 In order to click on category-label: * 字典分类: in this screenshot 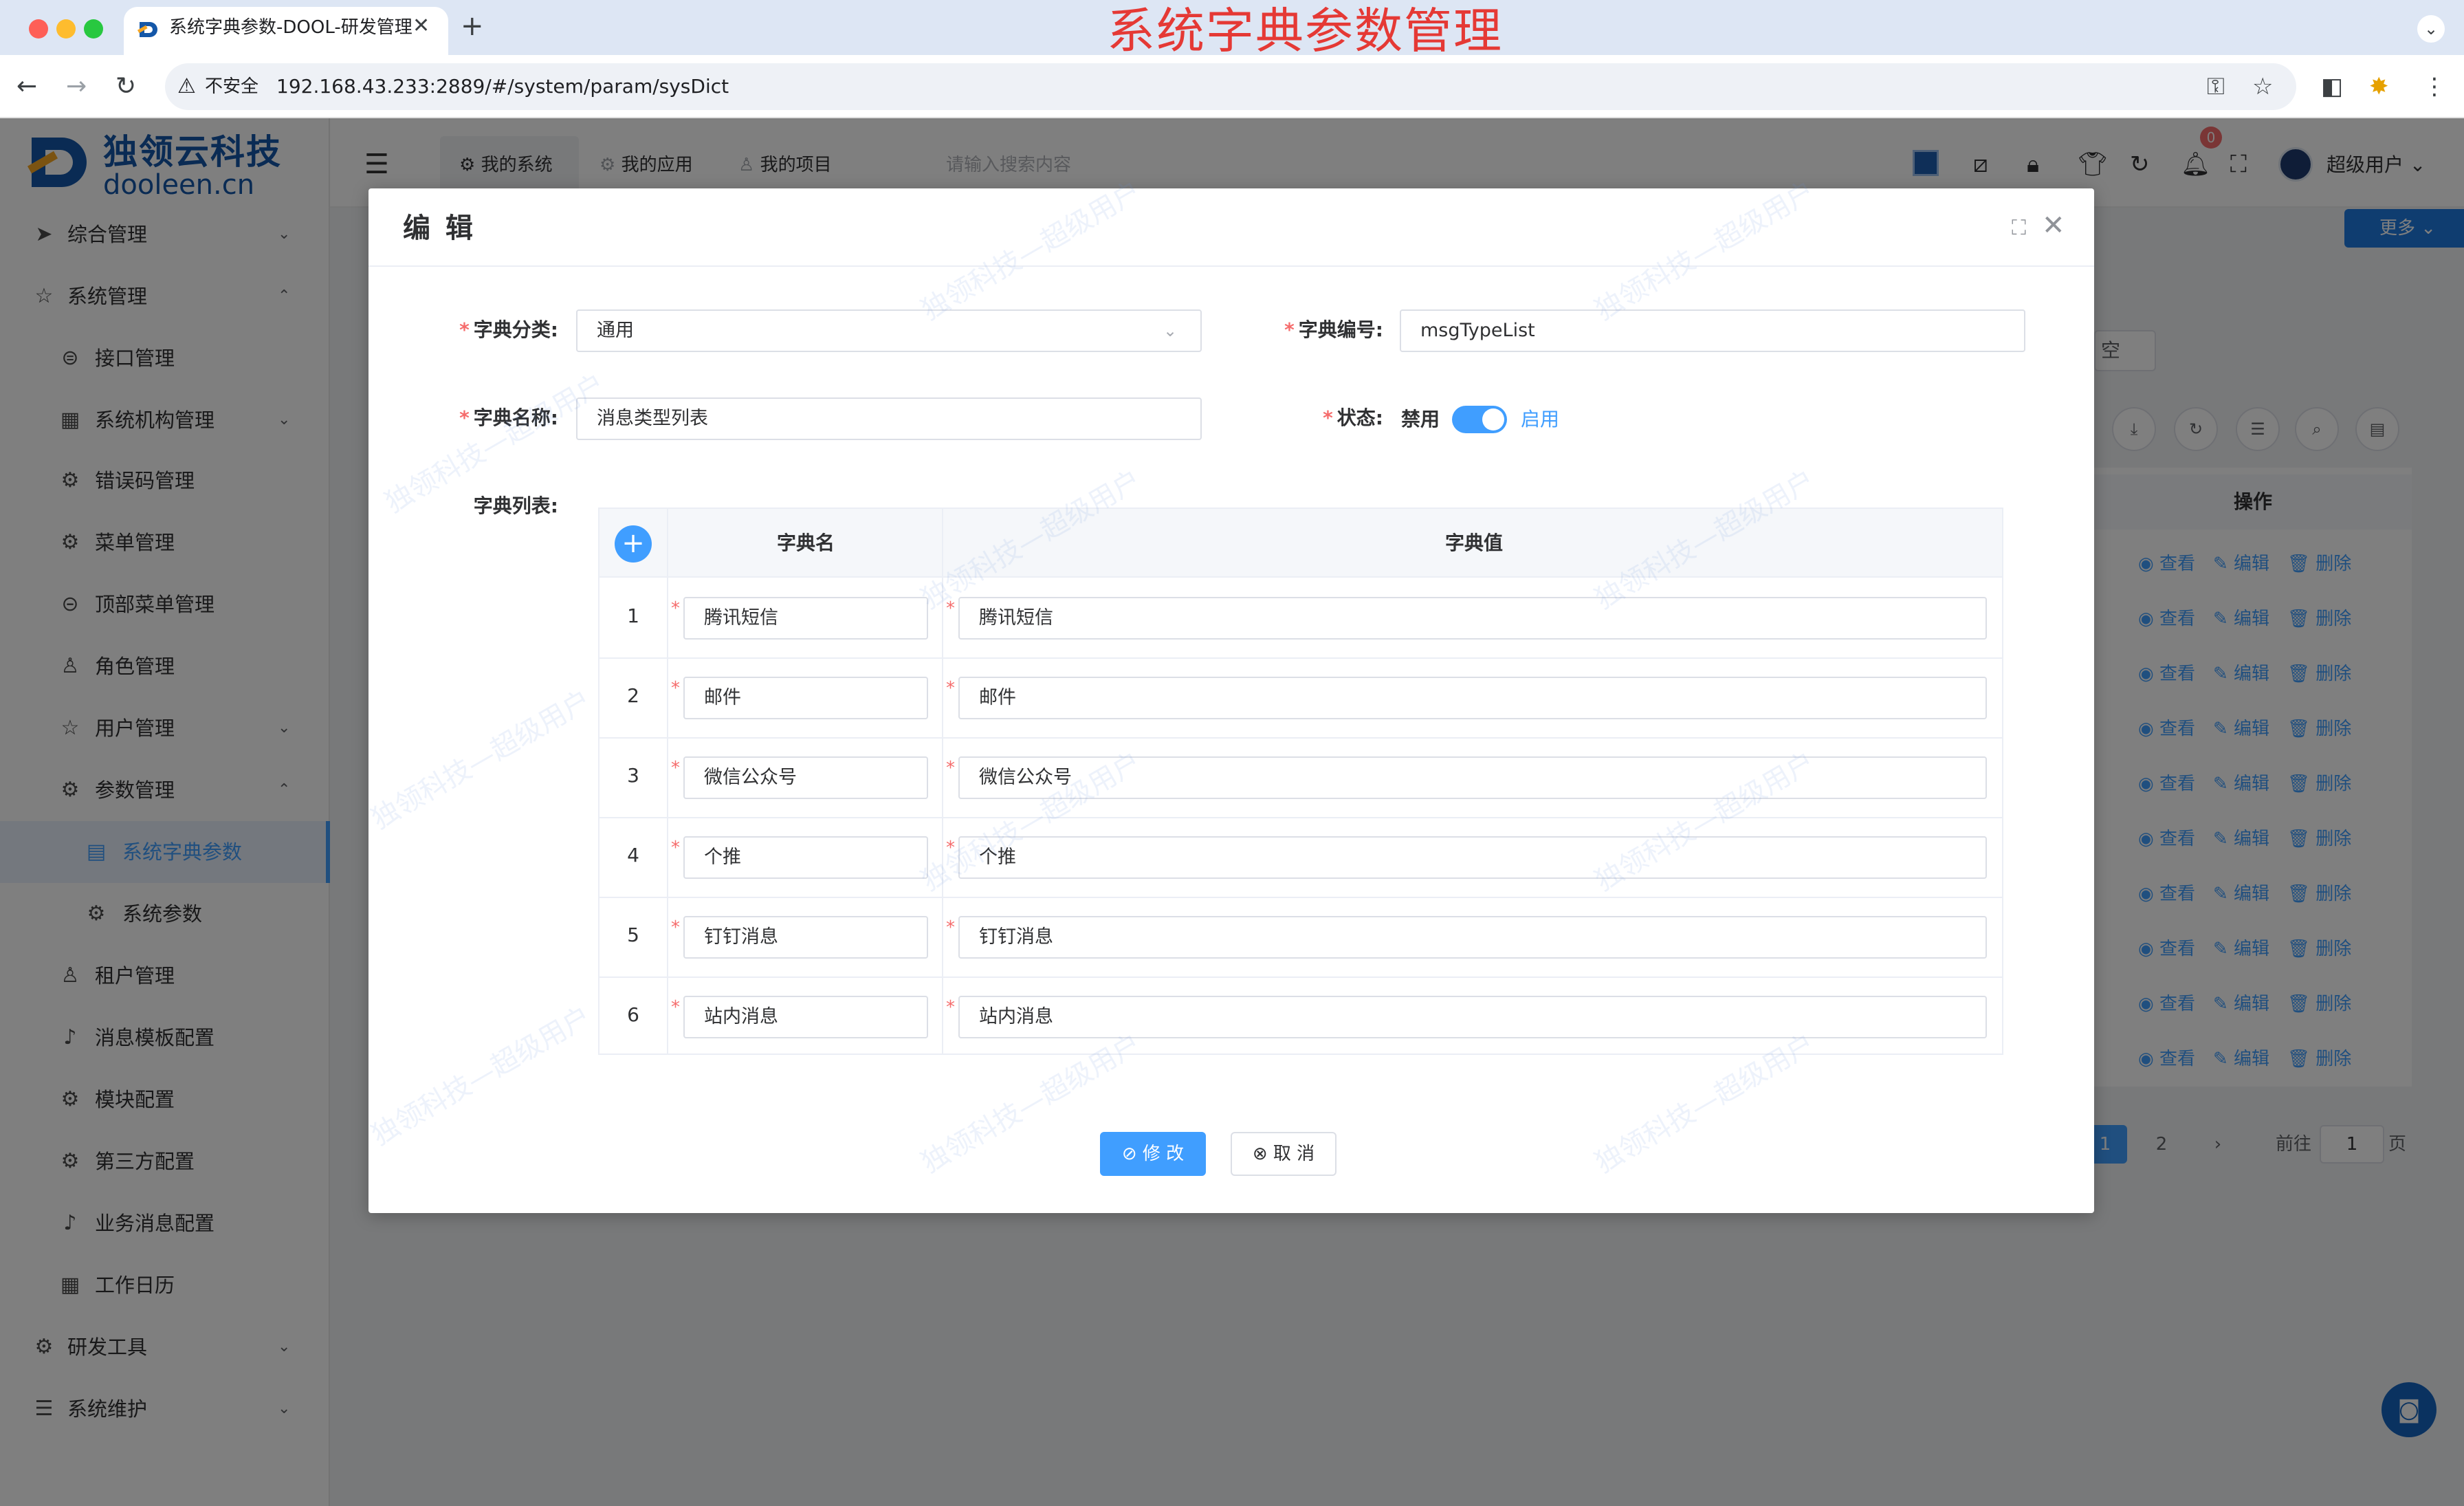, I will do `click(508, 329)`.